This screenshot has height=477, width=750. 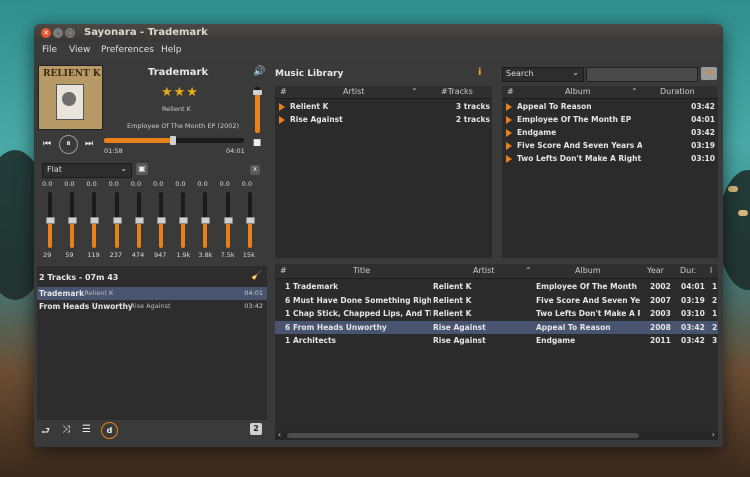 What do you see at coordinates (171, 50) in the screenshot?
I see `menu-help: Help` at bounding box center [171, 50].